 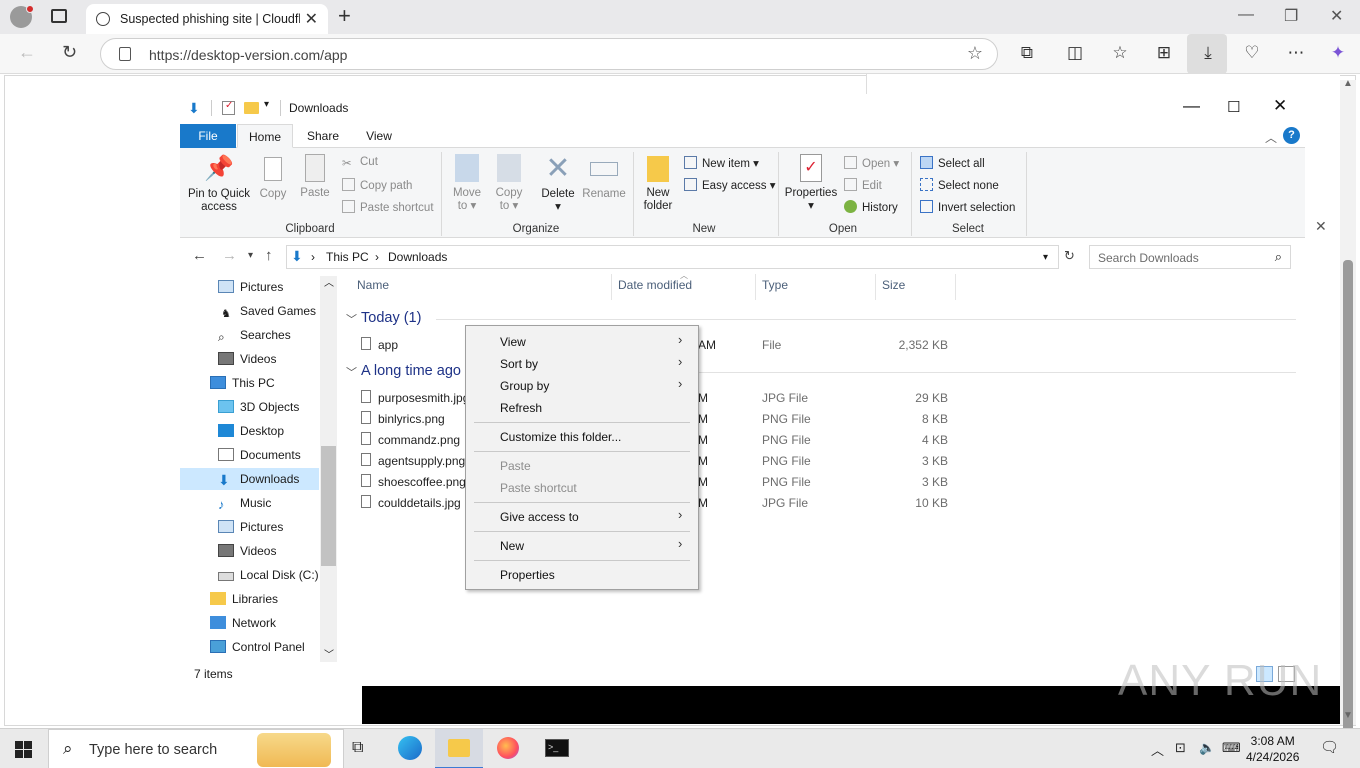 What do you see at coordinates (672, 257) in the screenshot?
I see `path-box: ⬇ › This PC › Downloads ▾` at bounding box center [672, 257].